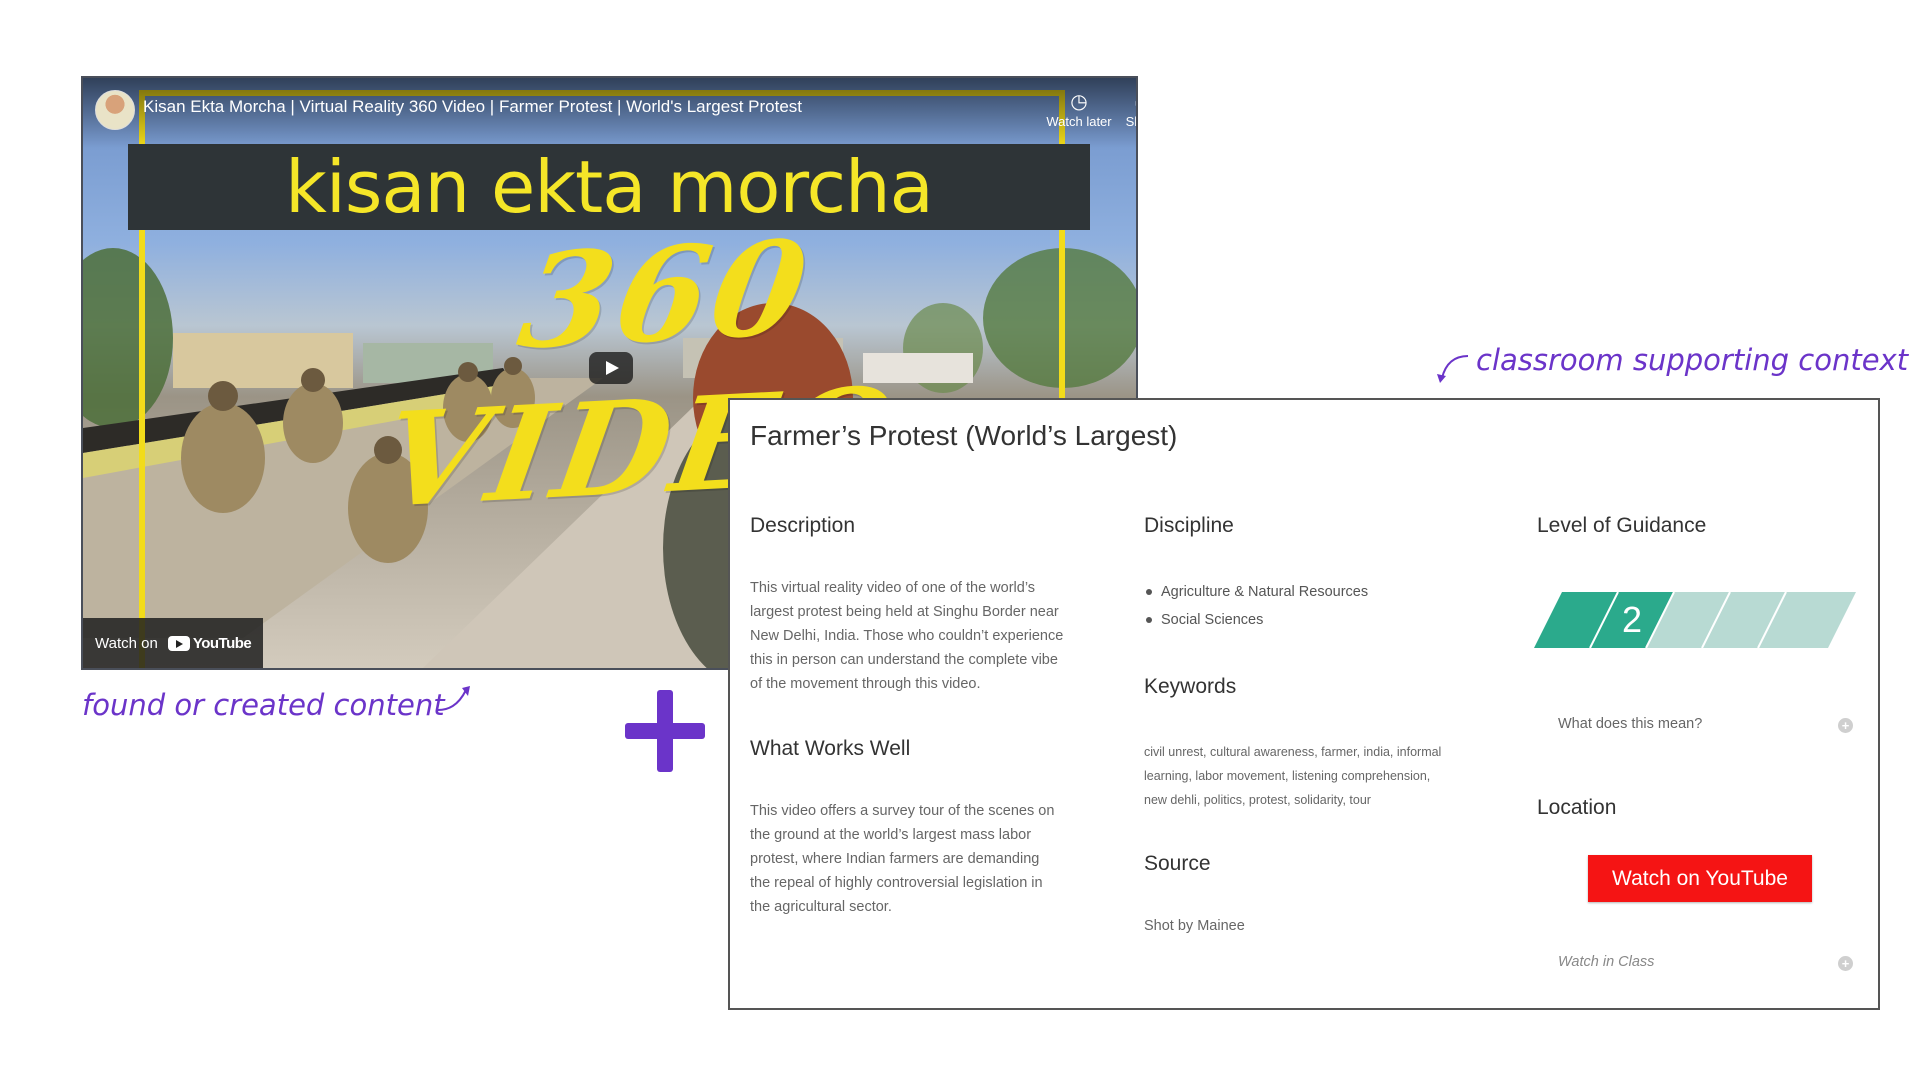 The height and width of the screenshot is (1080, 1920). What do you see at coordinates (1695, 620) in the screenshot?
I see `guidance-level-meter: 2` at bounding box center [1695, 620].